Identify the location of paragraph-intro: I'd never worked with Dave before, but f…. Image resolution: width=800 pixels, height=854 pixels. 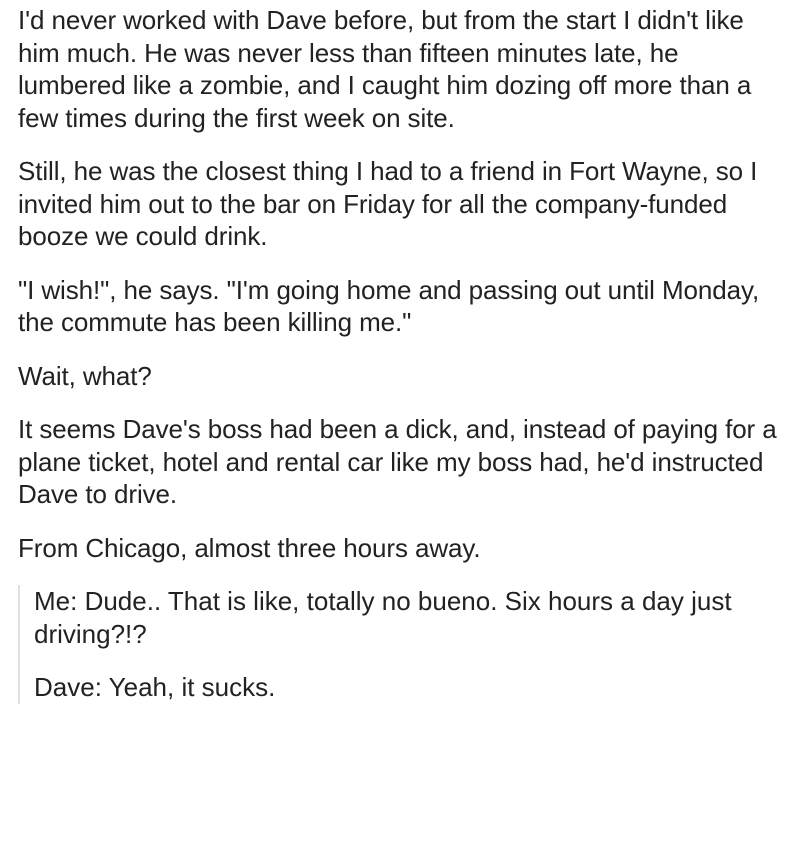
(385, 69).